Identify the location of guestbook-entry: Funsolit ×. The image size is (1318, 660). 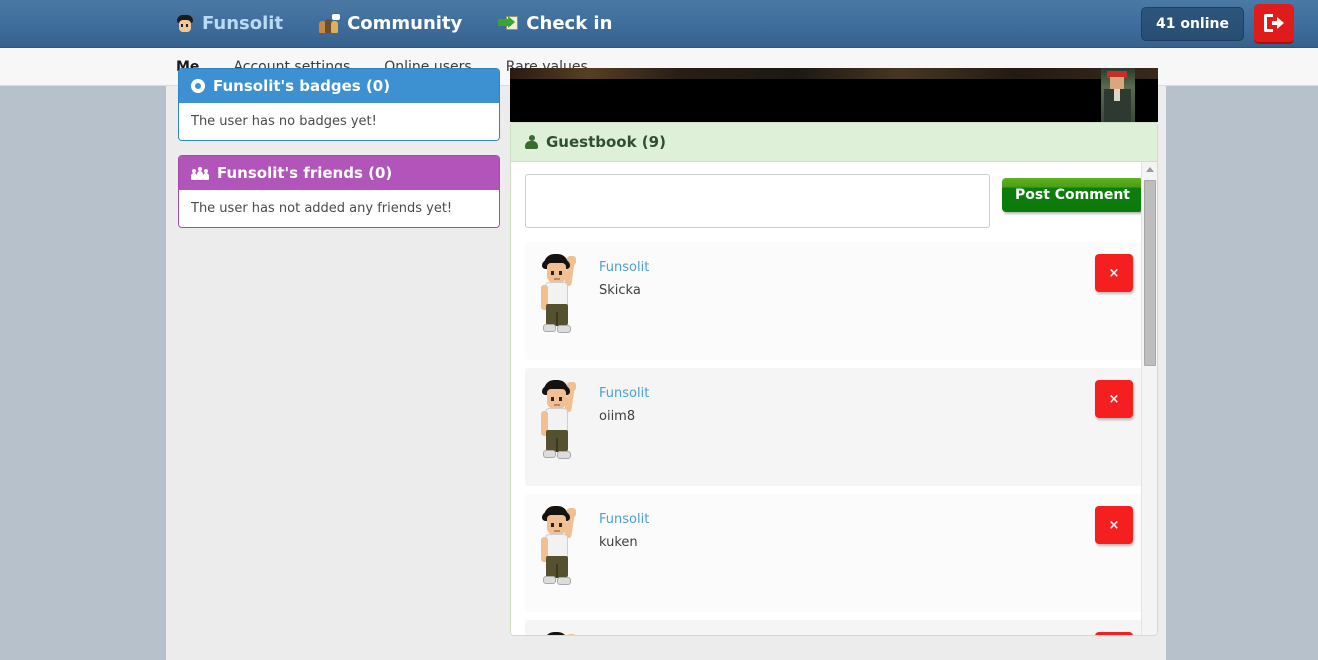
(834, 627).